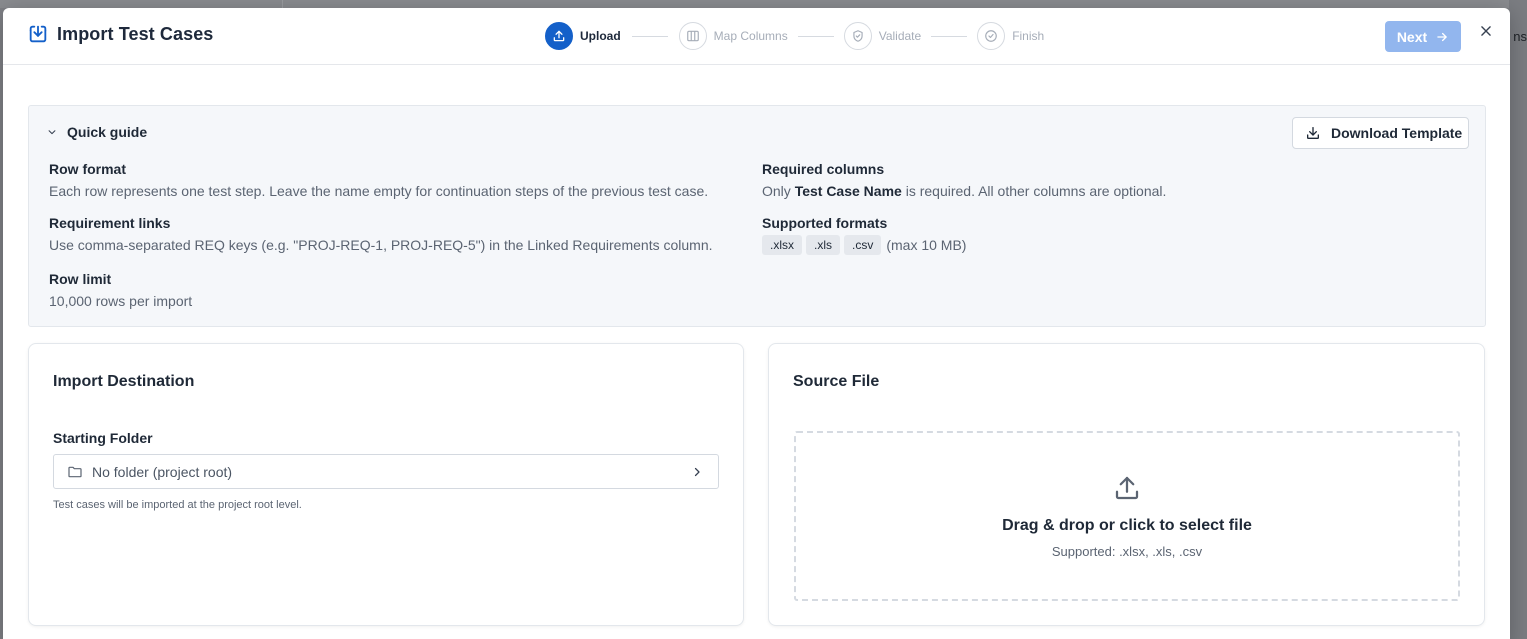  What do you see at coordinates (836, 381) in the screenshot?
I see `source-file-title: Source File` at bounding box center [836, 381].